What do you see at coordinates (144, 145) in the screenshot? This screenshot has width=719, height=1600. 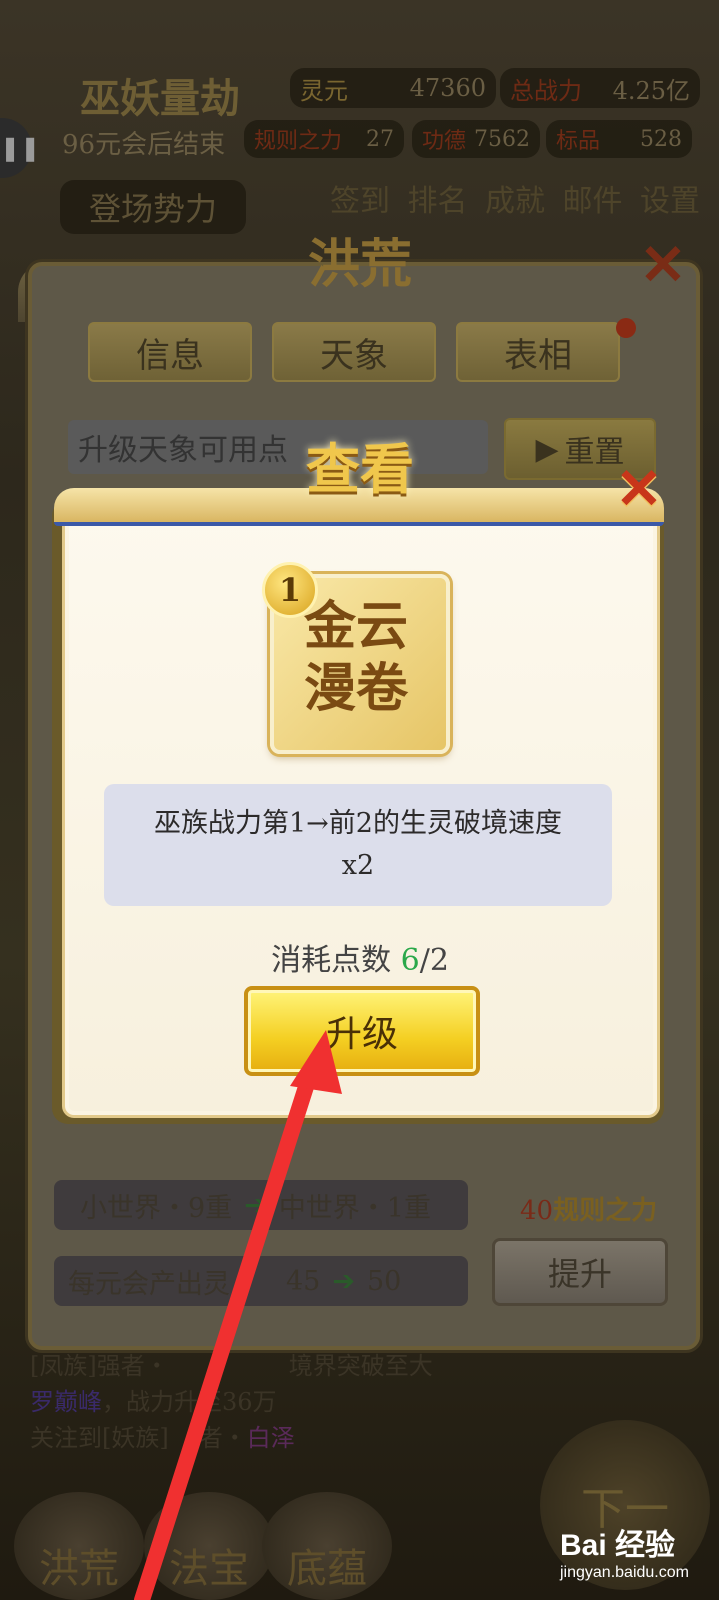 I see `end-countdown: 96元会后结束` at bounding box center [144, 145].